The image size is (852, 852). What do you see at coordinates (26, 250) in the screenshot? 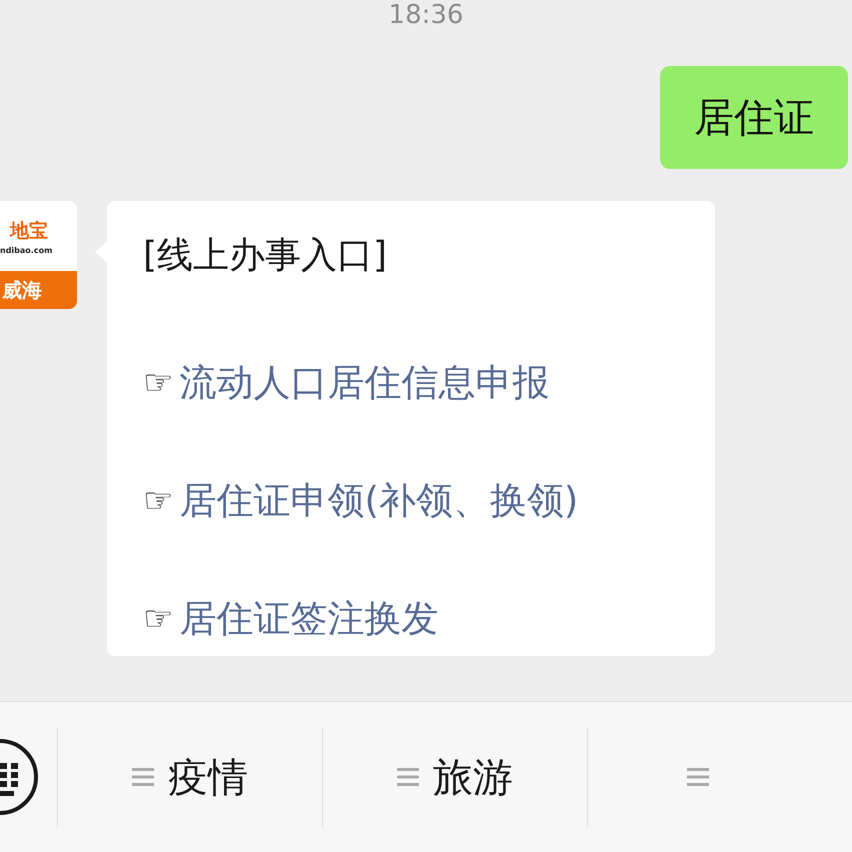
I see `logo-site-text: ndibao.com` at bounding box center [26, 250].